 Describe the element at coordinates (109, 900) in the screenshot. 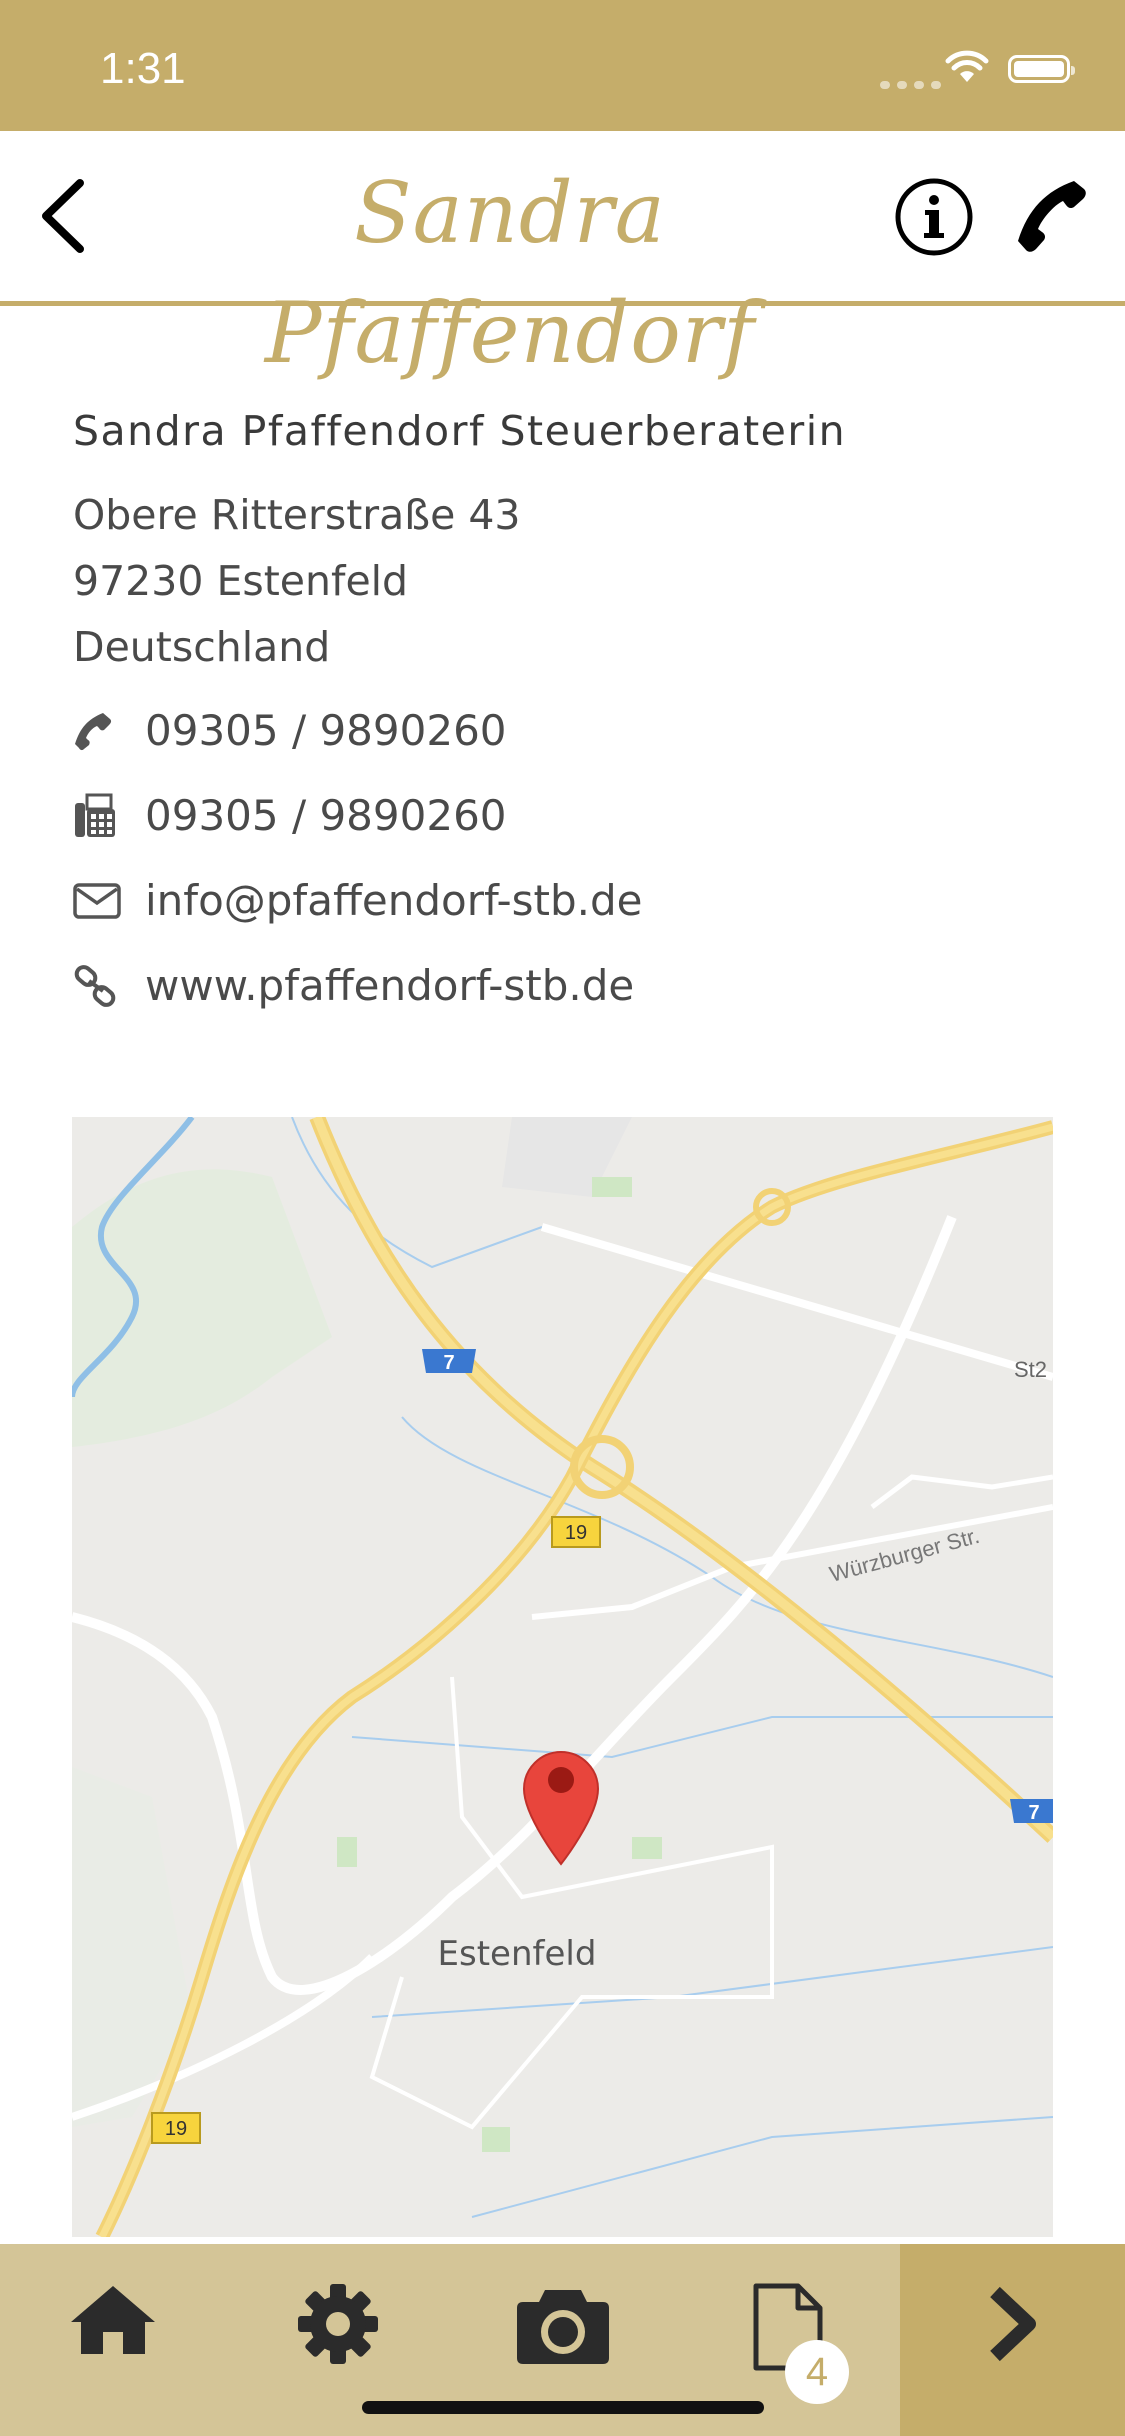

I see `envelope-icon` at that location.